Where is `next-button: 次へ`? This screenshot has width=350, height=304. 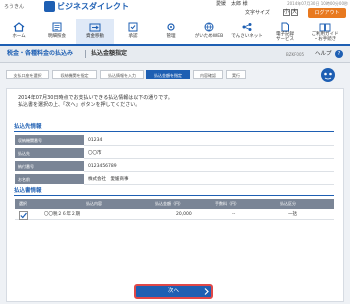
next-button: 次へ is located at coordinates (173, 291).